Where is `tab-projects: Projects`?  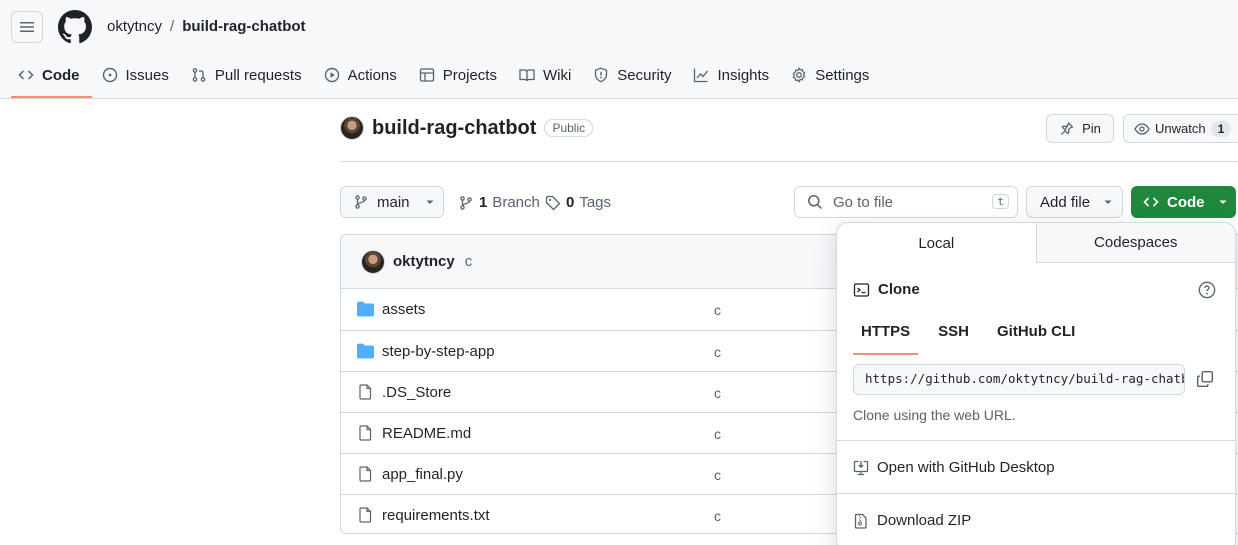 tab-projects: Projects is located at coordinates (459, 75).